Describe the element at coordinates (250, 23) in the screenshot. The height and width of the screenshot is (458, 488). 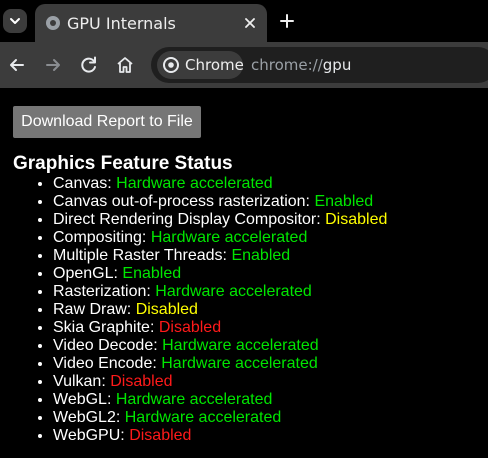
I see `close-icon` at that location.